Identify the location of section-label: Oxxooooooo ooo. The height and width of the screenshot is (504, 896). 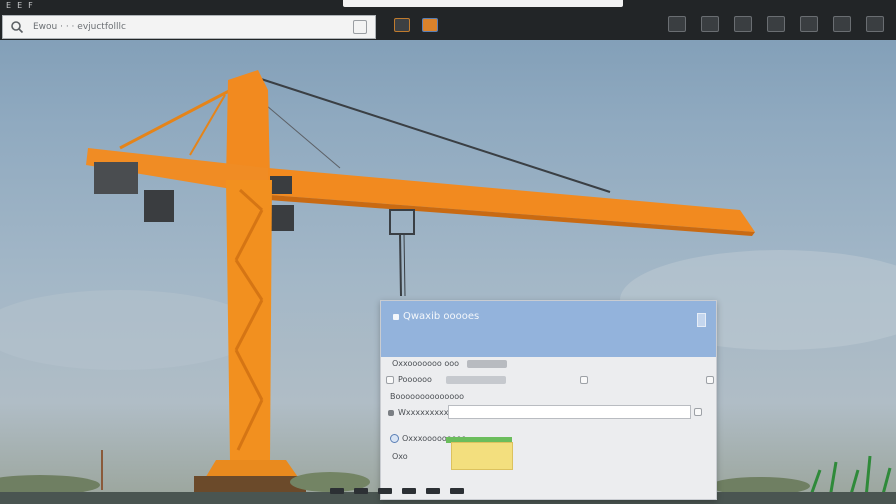
(426, 363).